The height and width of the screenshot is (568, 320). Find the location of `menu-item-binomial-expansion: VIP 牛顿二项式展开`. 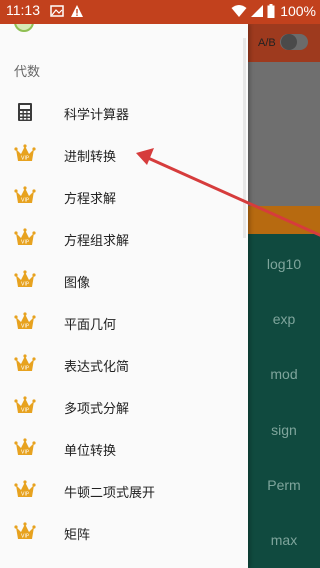

menu-item-binomial-expansion: VIP 牛顿二项式展开 is located at coordinates (124, 490).